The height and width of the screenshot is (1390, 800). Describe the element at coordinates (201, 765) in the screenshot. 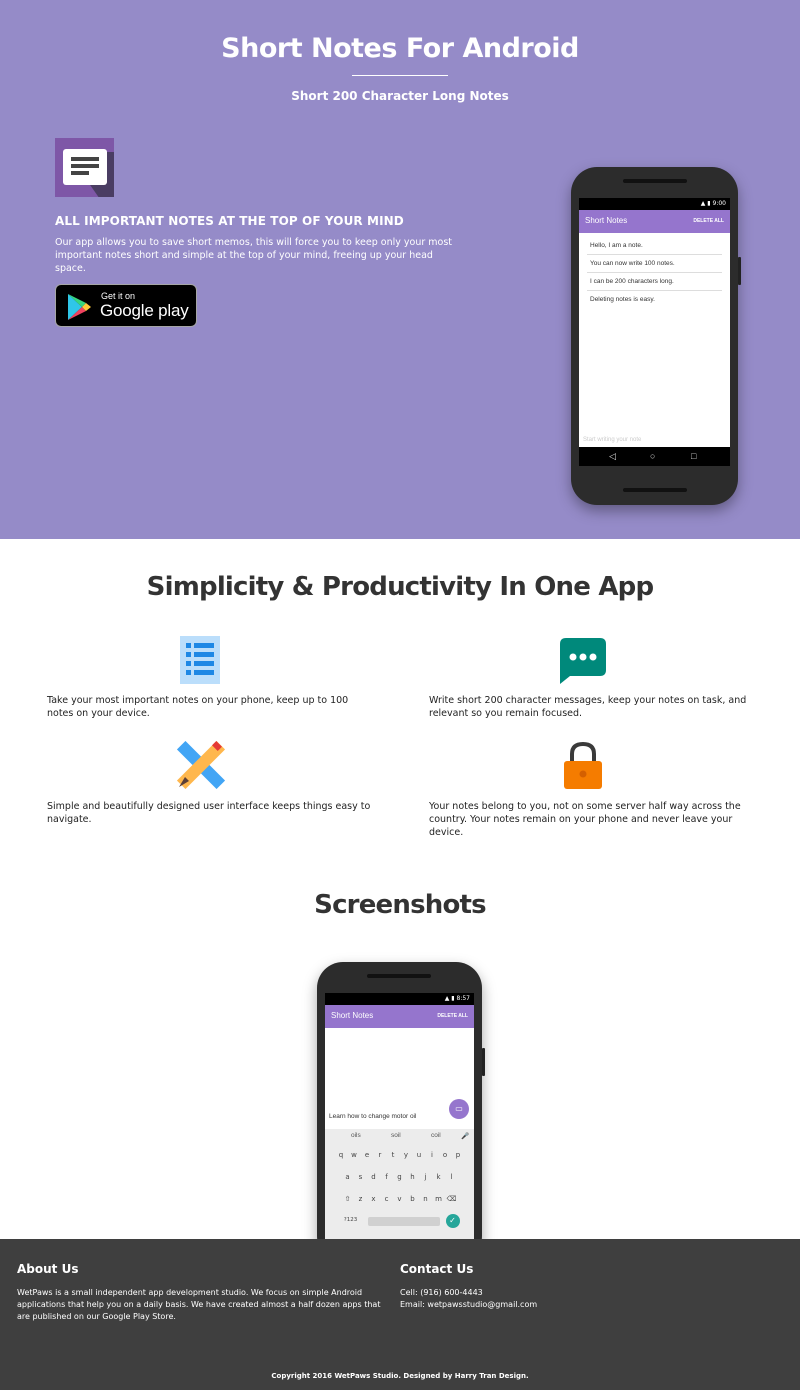

I see `pencil-ruler-icon` at that location.